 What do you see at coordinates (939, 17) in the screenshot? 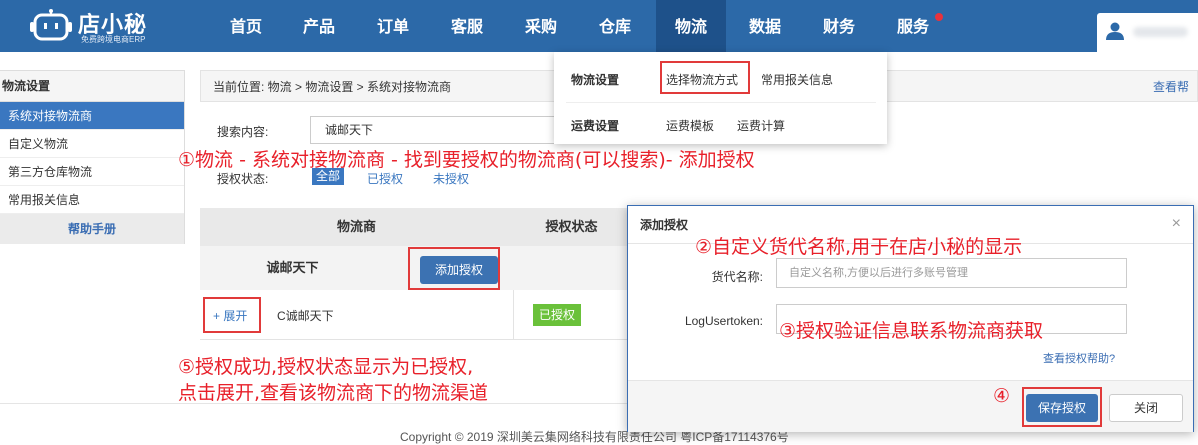
I see `notification-dot` at bounding box center [939, 17].